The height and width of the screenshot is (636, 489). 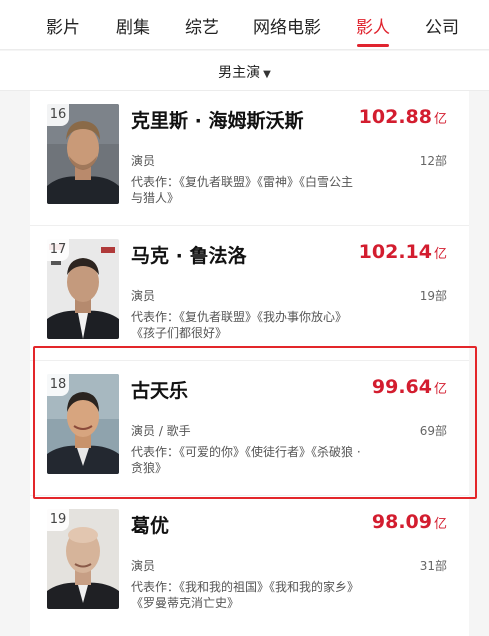 I want to click on tab-series: 剧集, so click(x=133, y=25).